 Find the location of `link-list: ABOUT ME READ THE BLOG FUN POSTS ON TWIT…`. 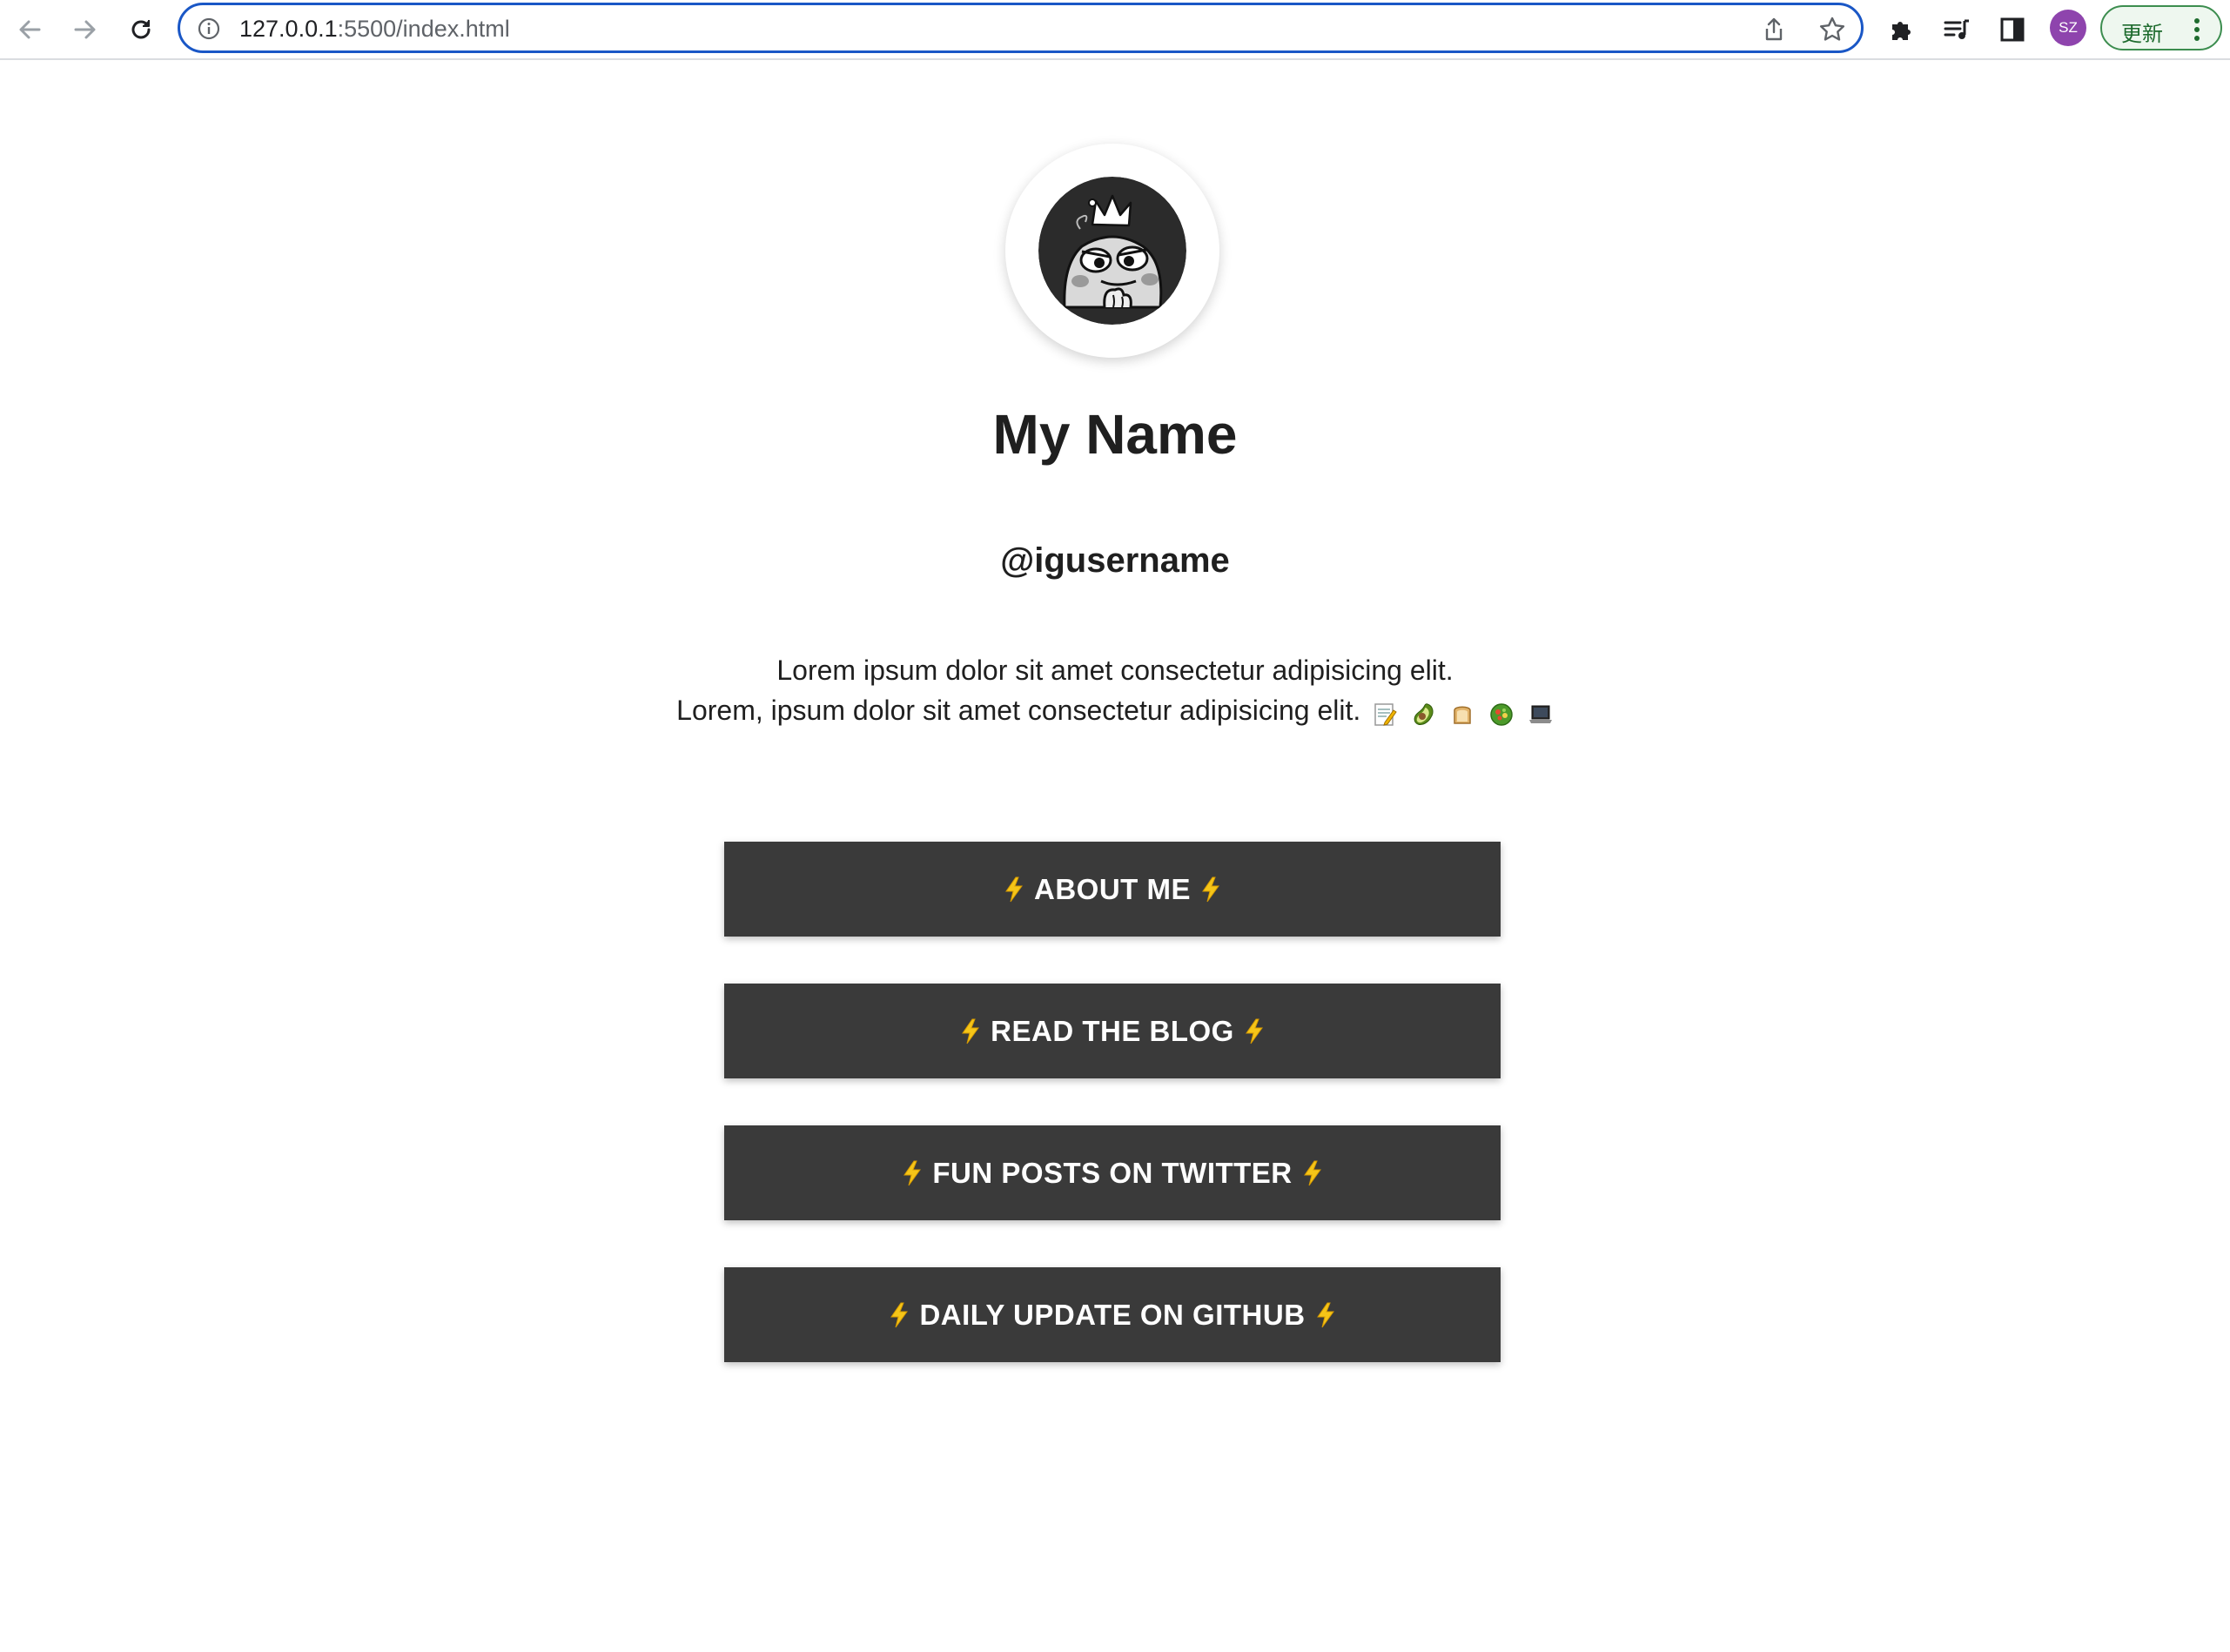

link-list: ABOUT ME READ THE BLOG FUN POSTS ON TWIT… is located at coordinates (1112, 1126).